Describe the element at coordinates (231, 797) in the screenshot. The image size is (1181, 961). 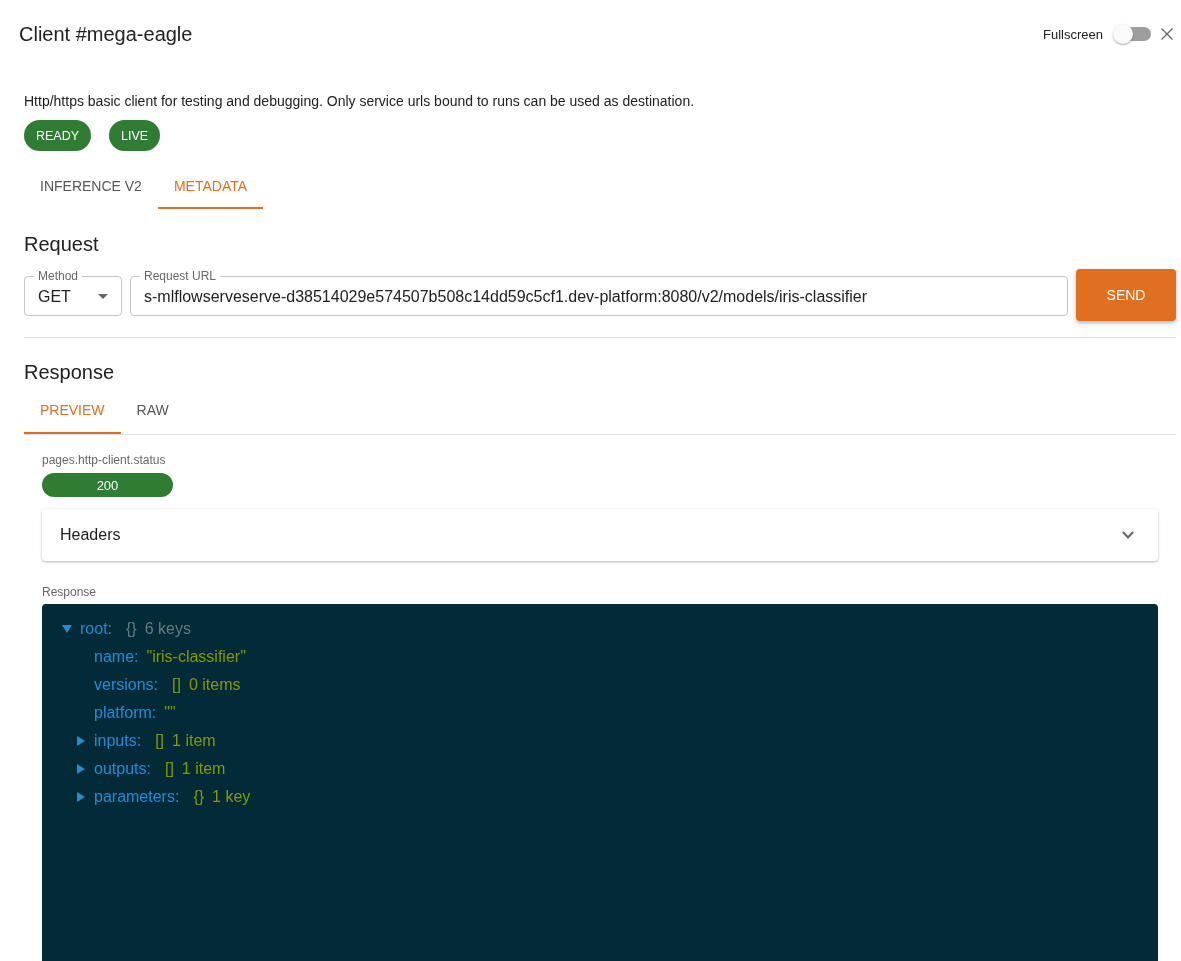
I see `item-count: 1 key` at that location.